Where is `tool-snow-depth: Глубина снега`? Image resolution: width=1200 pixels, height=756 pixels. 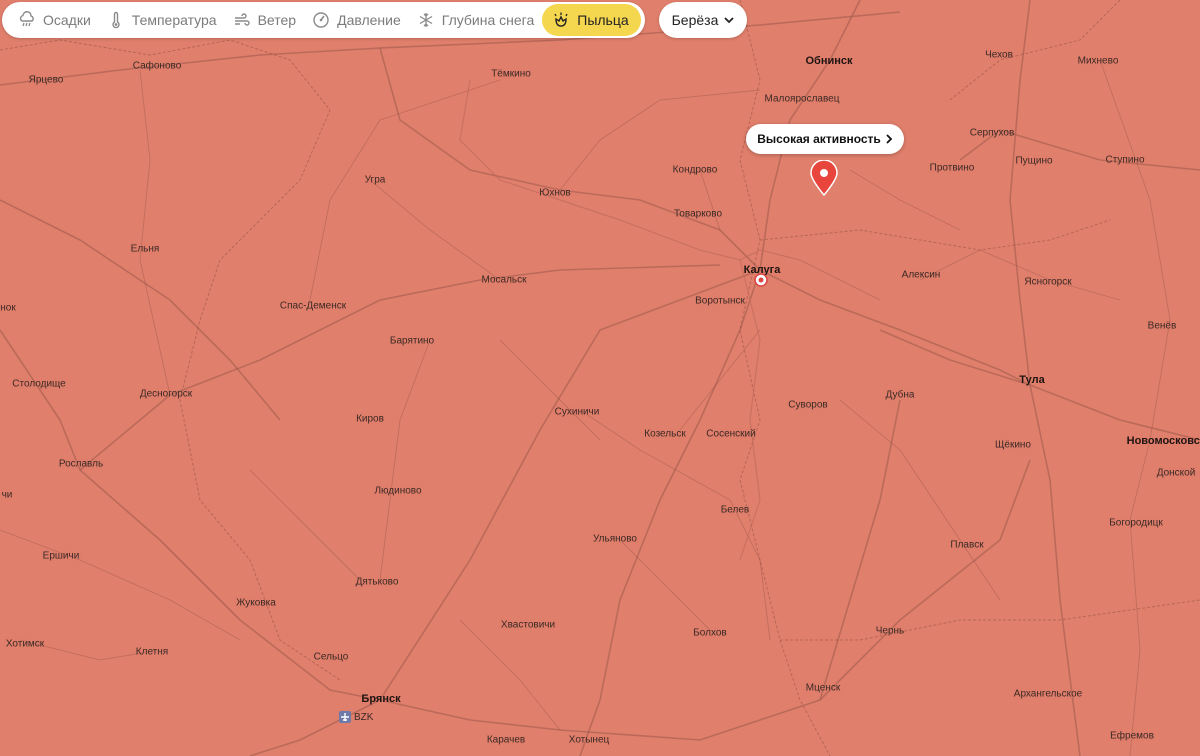 tool-snow-depth: Глубина снега is located at coordinates (475, 20).